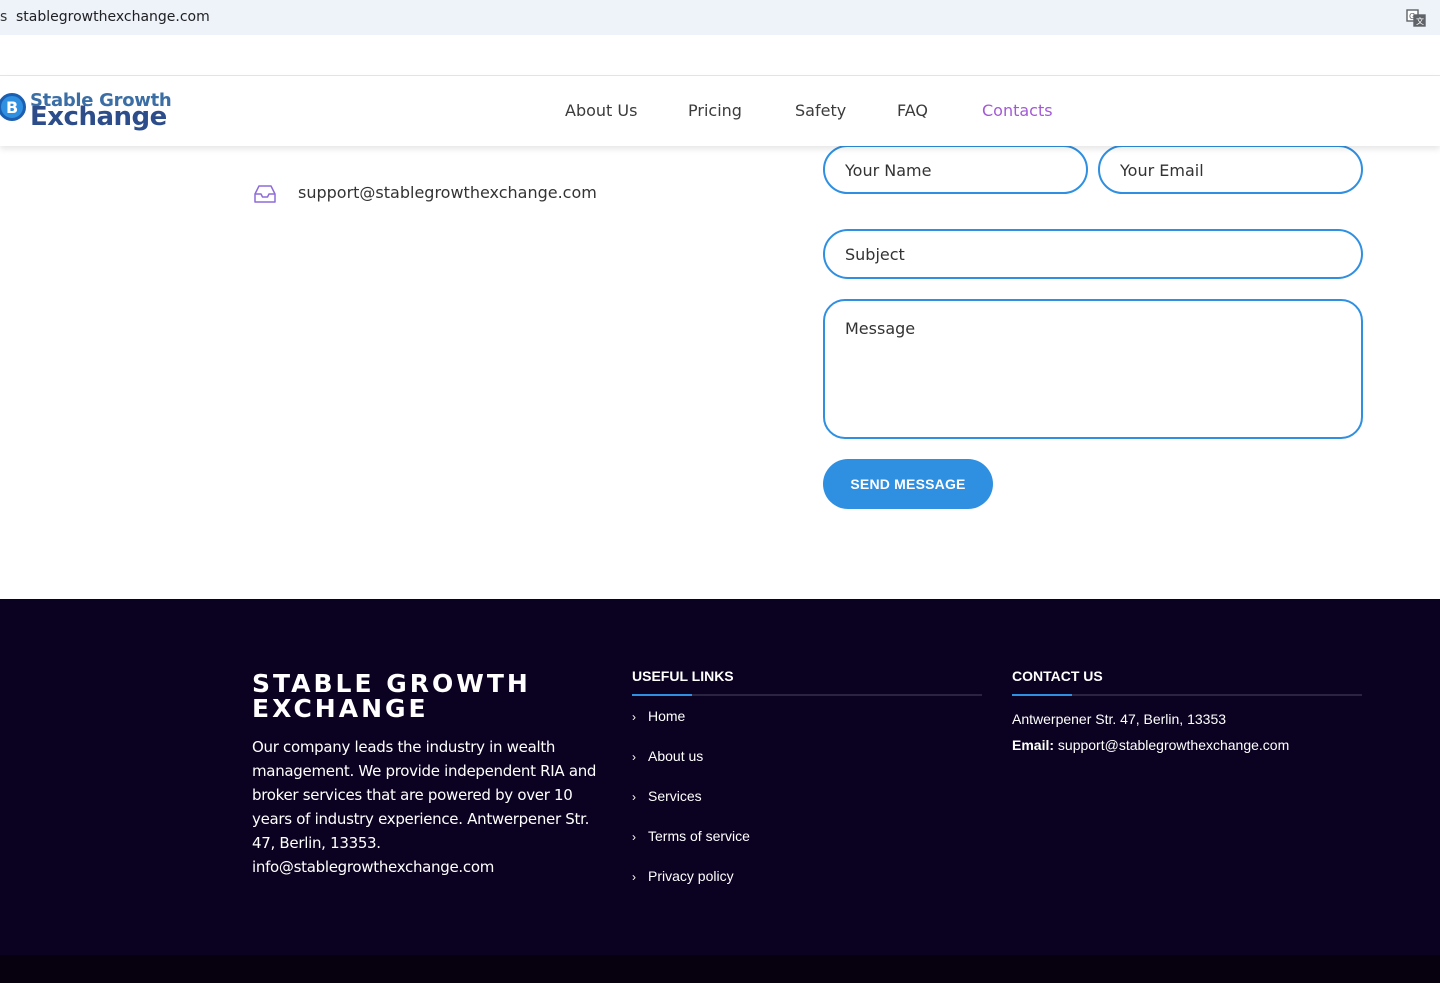 The height and width of the screenshot is (983, 1440). I want to click on name-placeholder: Your Name, so click(888, 170).